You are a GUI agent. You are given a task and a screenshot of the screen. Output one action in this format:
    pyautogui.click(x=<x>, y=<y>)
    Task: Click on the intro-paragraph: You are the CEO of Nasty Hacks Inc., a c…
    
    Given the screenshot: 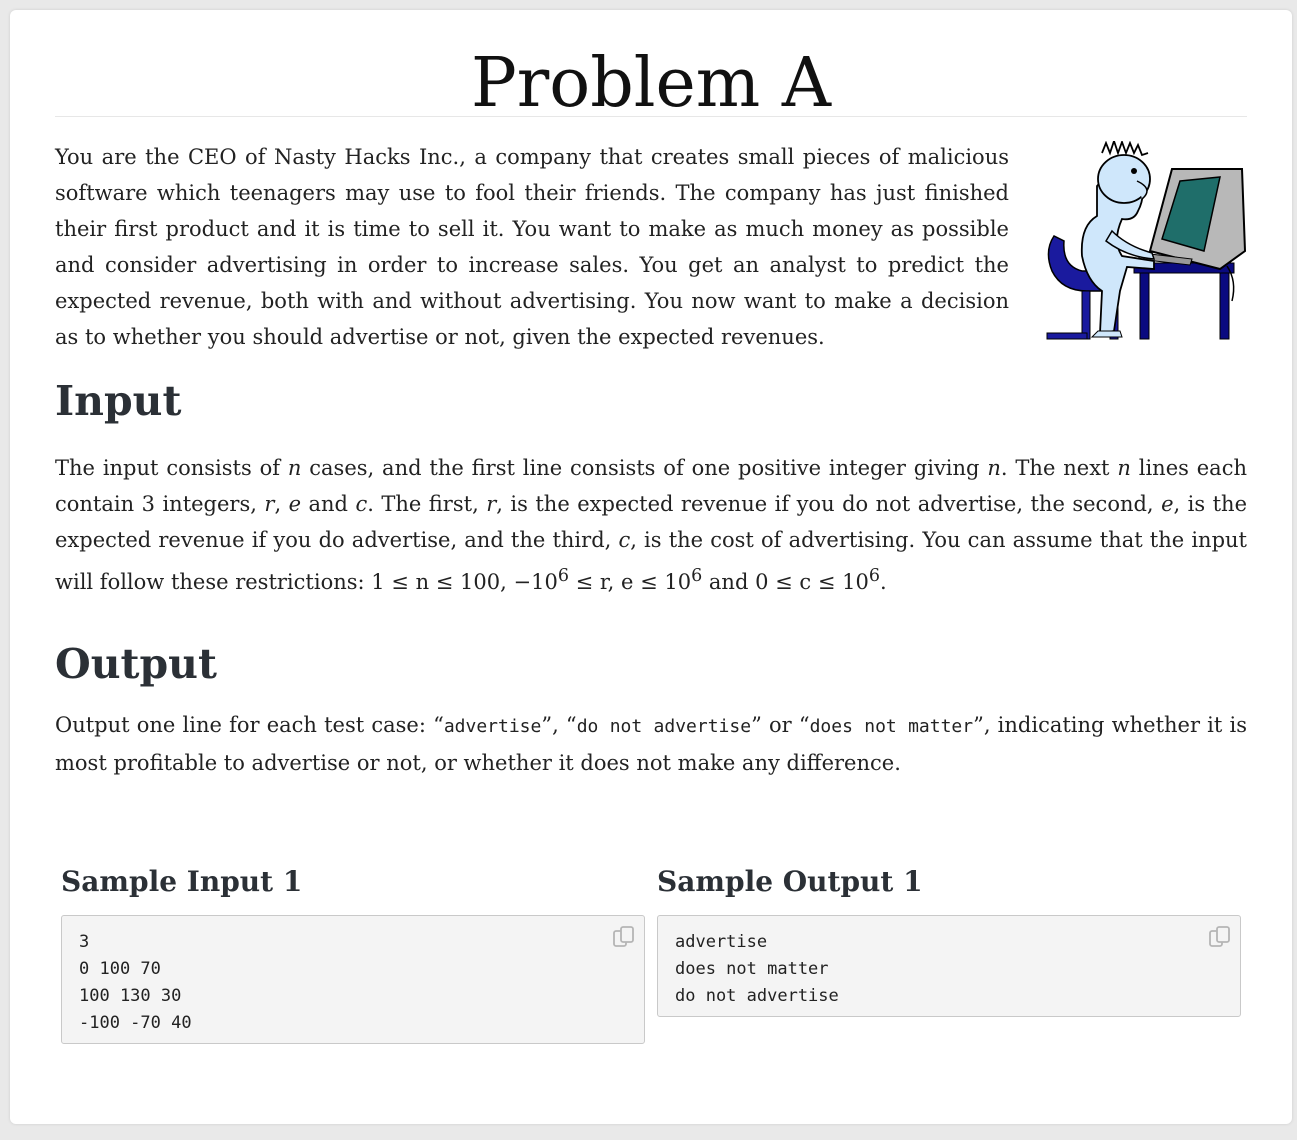 What is the action you would take?
    pyautogui.click(x=532, y=247)
    